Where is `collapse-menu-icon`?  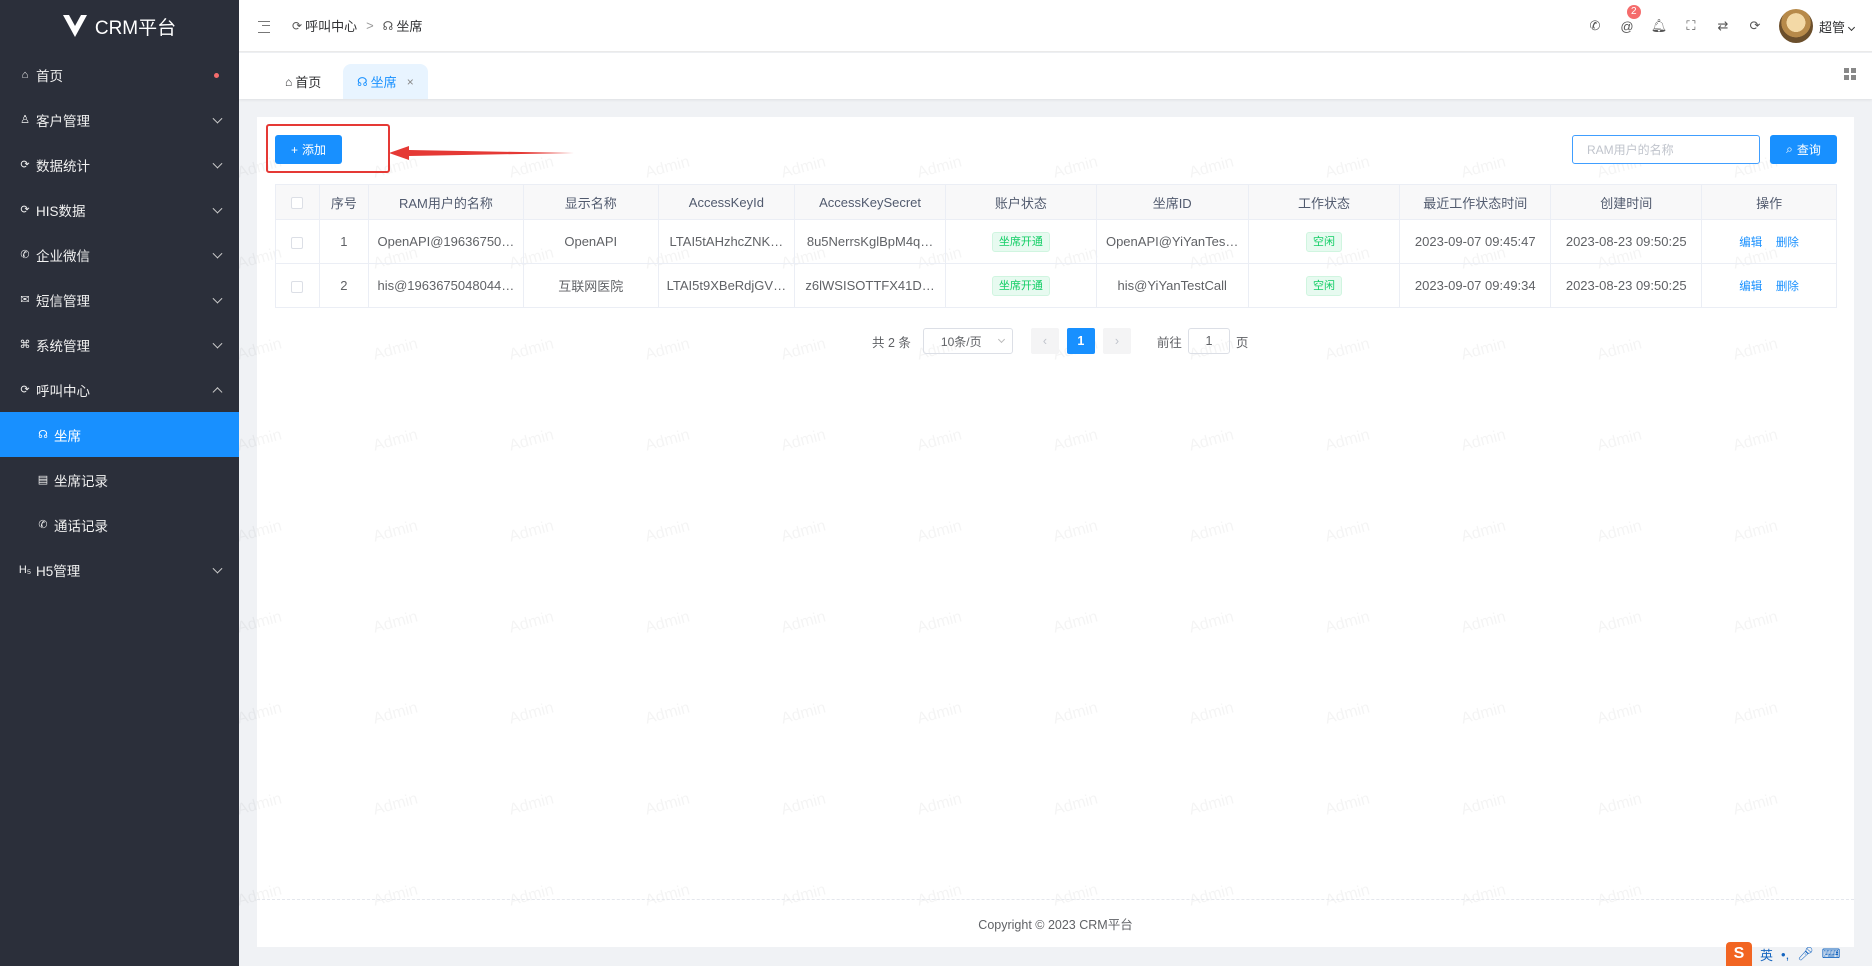
collapse-menu-icon is located at coordinates (264, 26).